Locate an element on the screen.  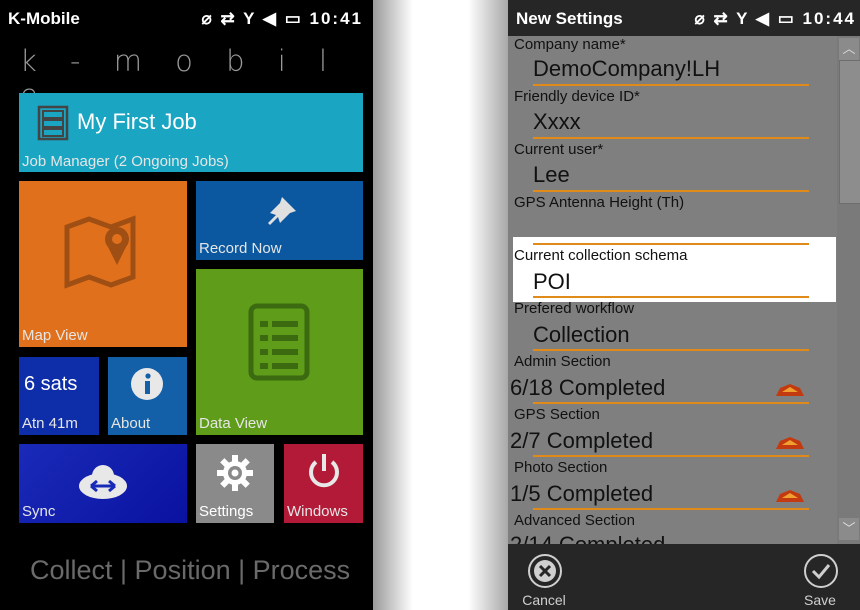
tile-windows: Windows is located at coordinates (323, 483).